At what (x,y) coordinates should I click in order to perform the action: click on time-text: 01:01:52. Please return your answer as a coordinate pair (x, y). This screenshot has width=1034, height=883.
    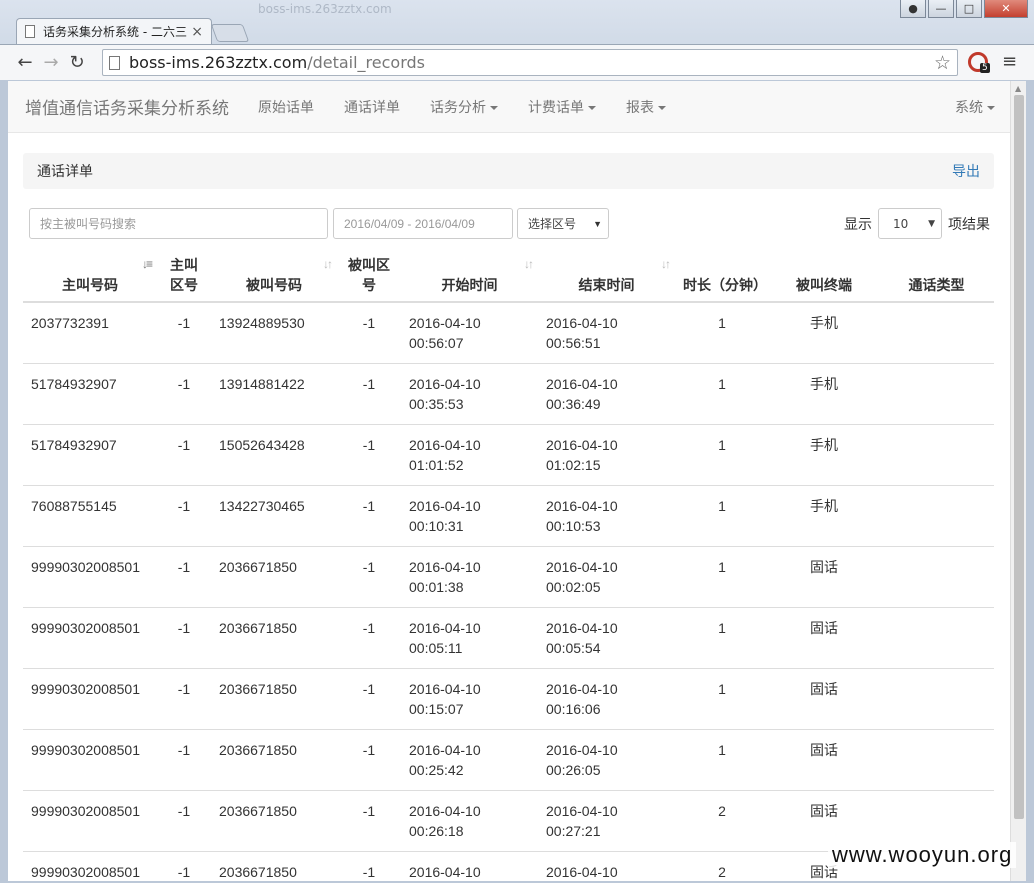
    Looking at the image, I should click on (436, 465).